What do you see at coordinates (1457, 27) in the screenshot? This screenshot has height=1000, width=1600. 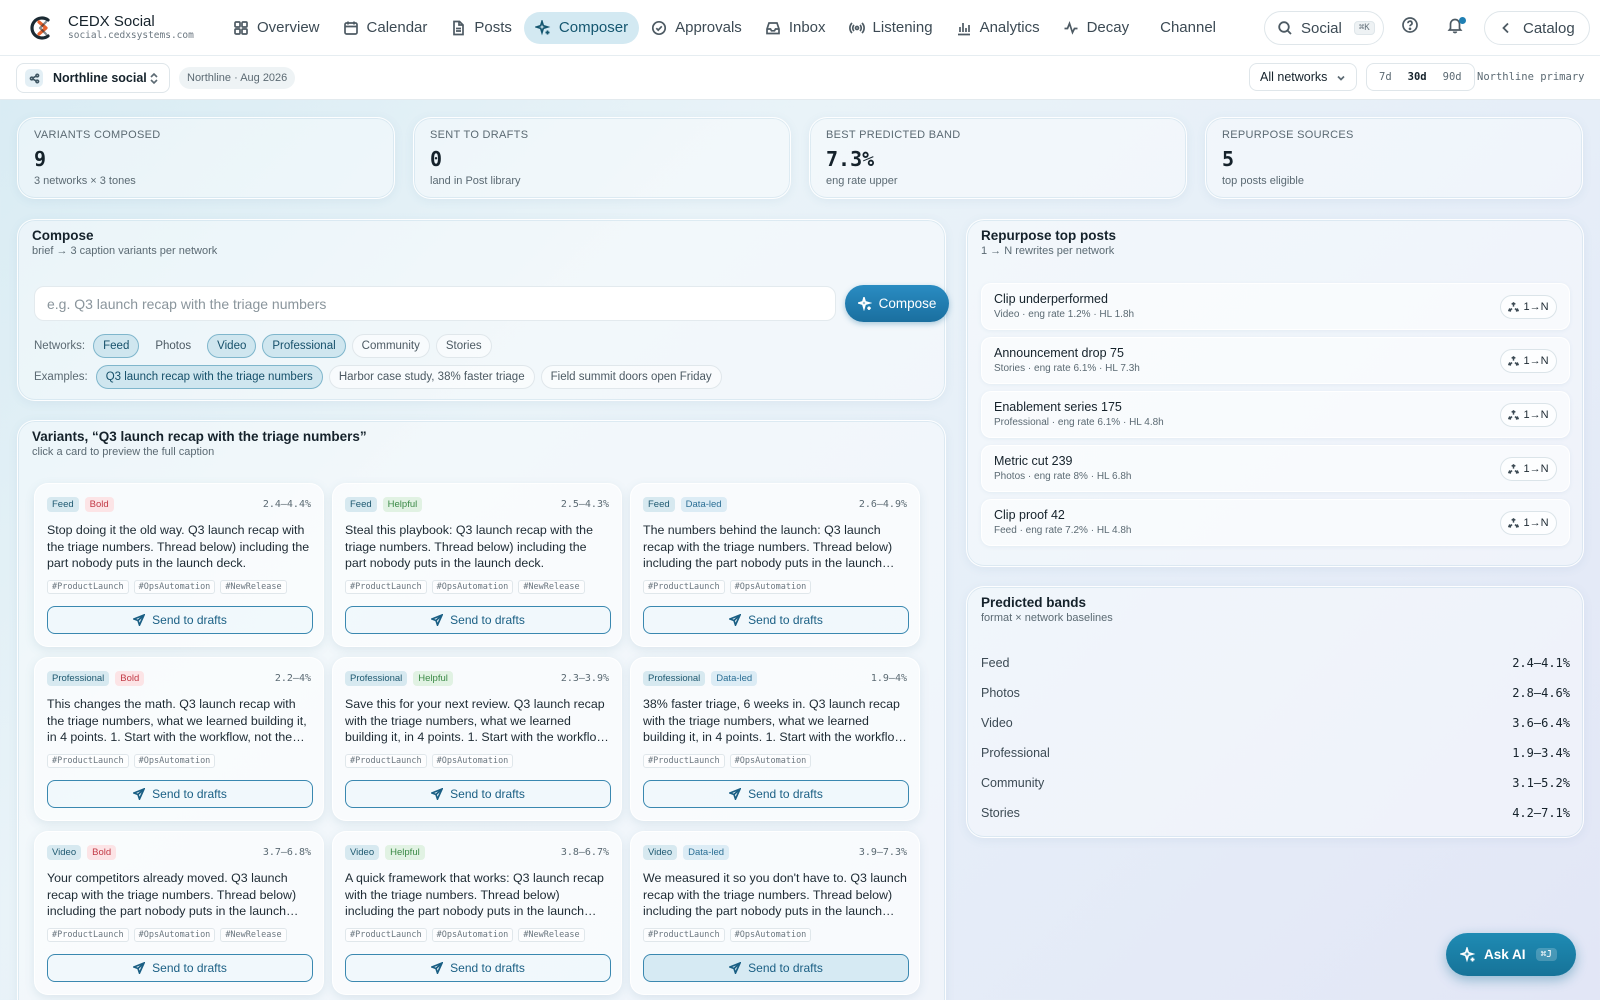 I see `notifications-button` at bounding box center [1457, 27].